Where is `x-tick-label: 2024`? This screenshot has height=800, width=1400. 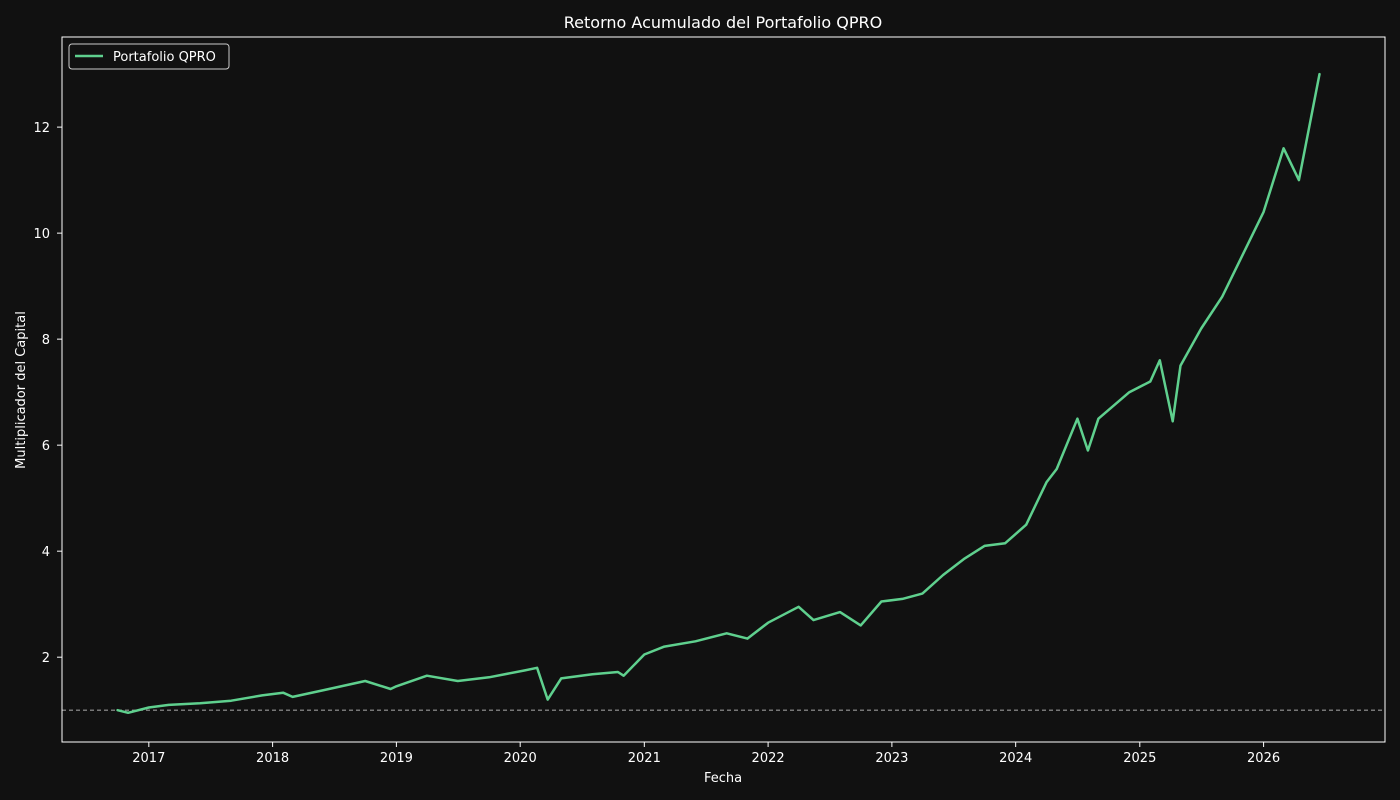 x-tick-label: 2024 is located at coordinates (1015, 758).